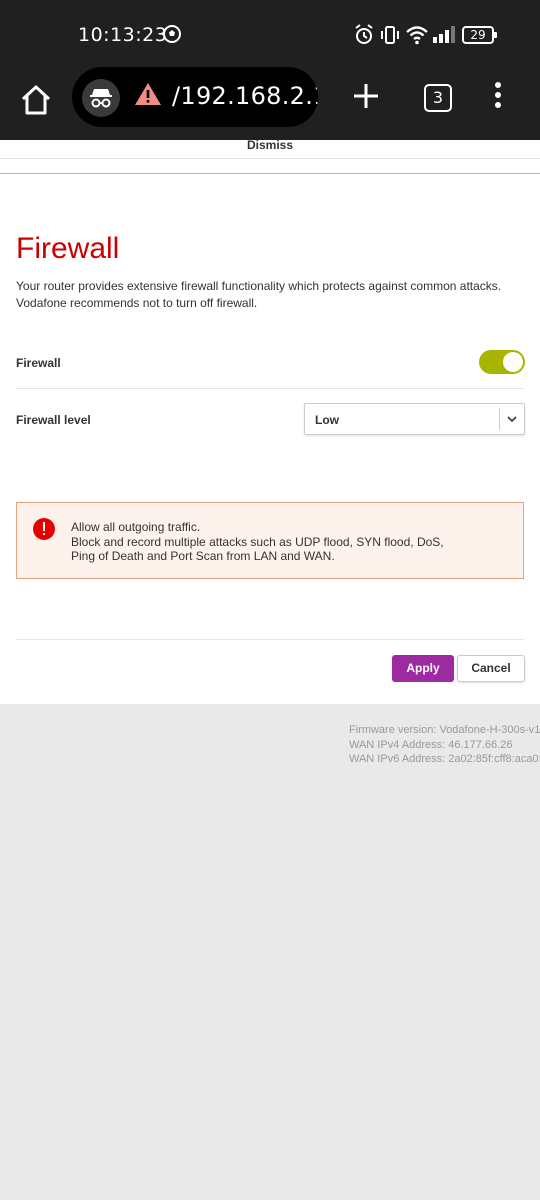 This screenshot has width=540, height=1200. Describe the element at coordinates (148, 94) in the screenshot. I see `warning-icon` at that location.